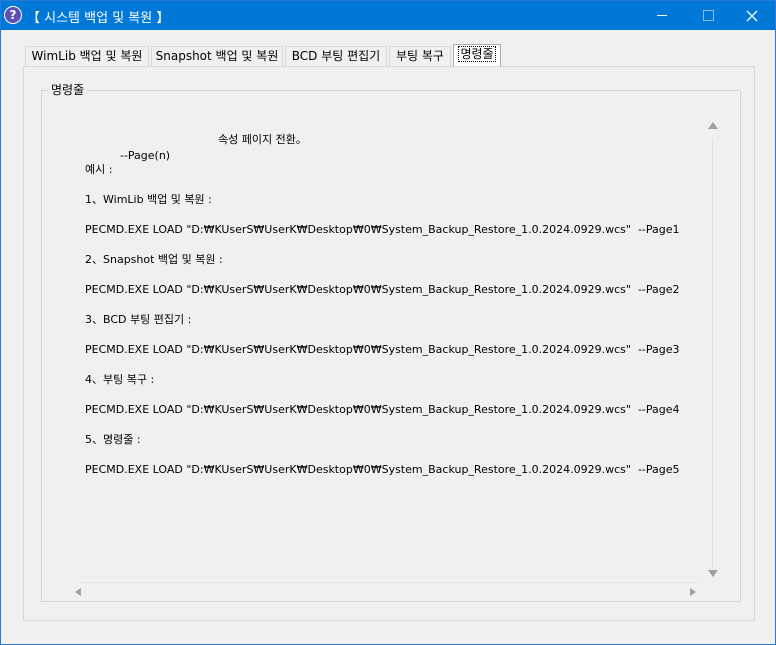 This screenshot has width=776, height=645. Describe the element at coordinates (262, 139) in the screenshot. I see `line-description: 속성 페이지 전환。` at that location.